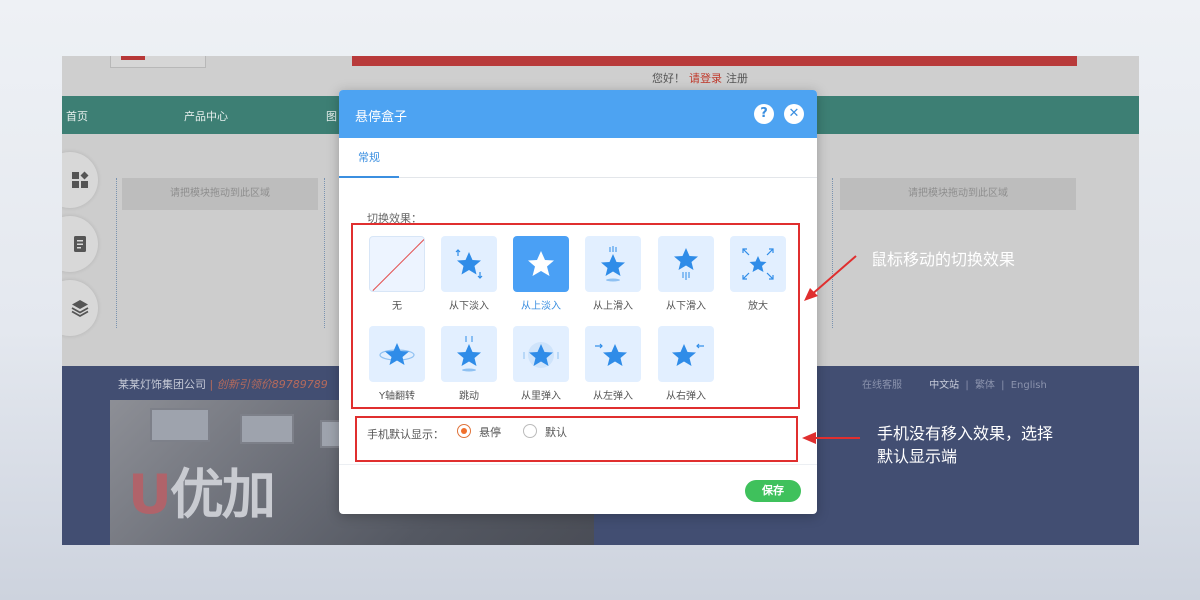 The width and height of the screenshot is (1200, 600). I want to click on site-logo, so click(158, 62).